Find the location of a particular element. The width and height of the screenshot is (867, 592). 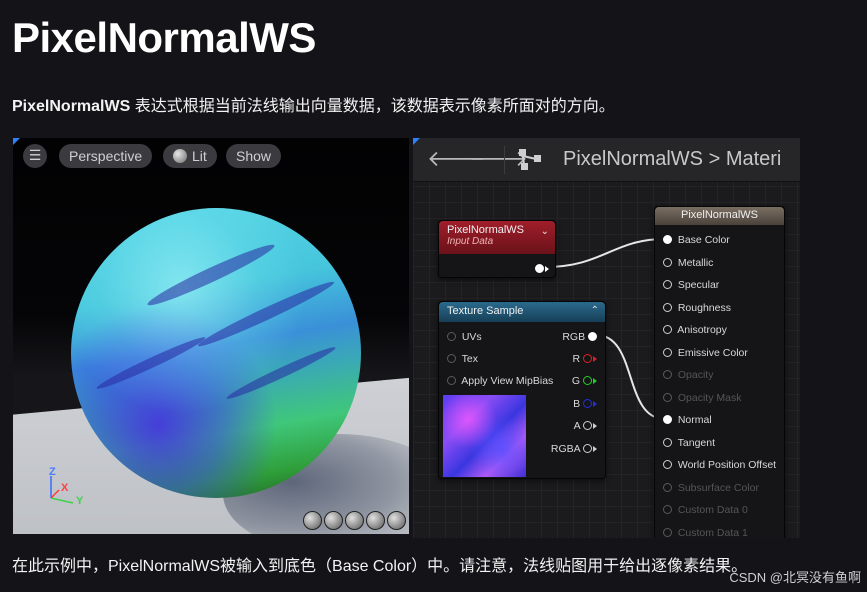

pin-label: Opacity Mask is located at coordinates (709, 397).